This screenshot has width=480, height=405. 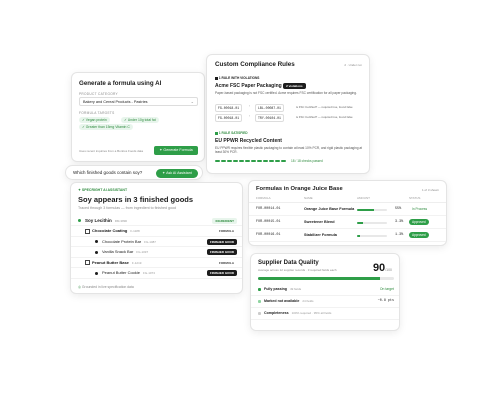 I want to click on quality-item-detail: 24 fields, so click(x=308, y=301).